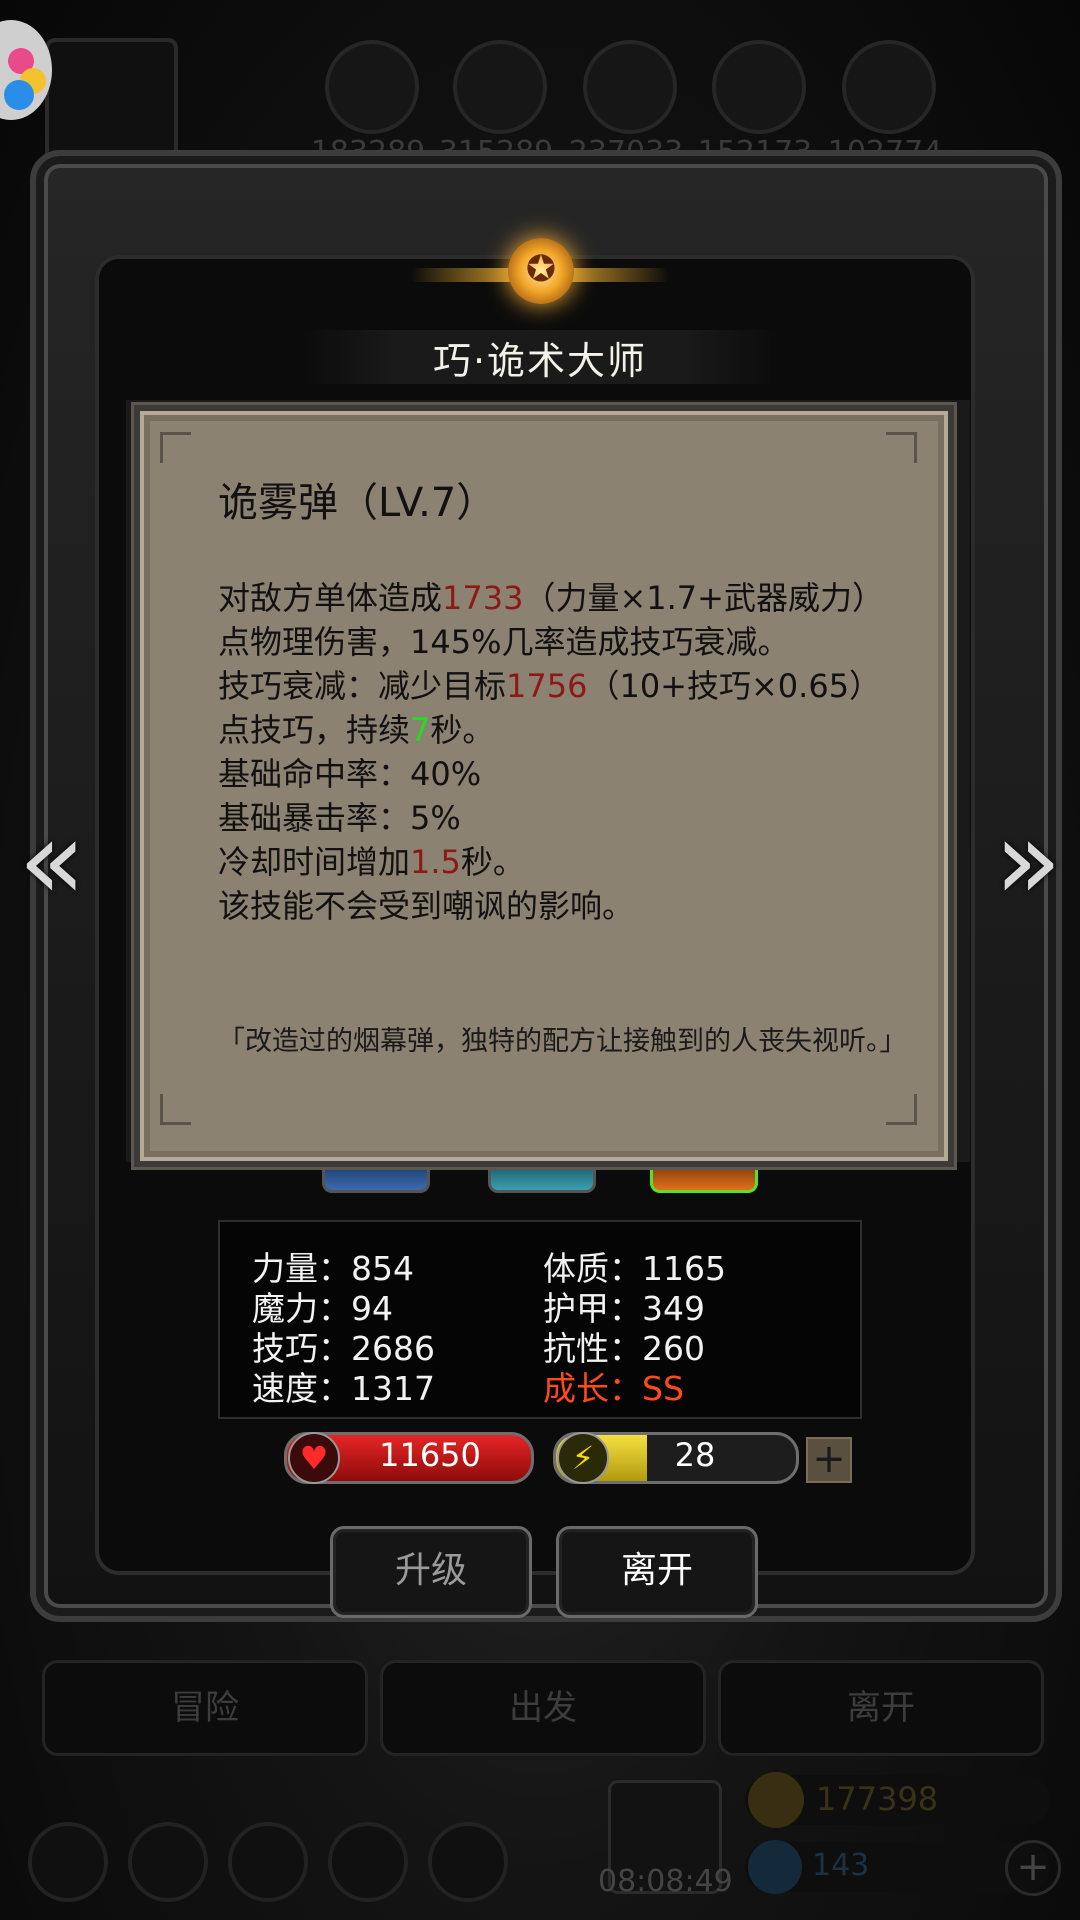  I want to click on add-gems-button: +, so click(1033, 1868).